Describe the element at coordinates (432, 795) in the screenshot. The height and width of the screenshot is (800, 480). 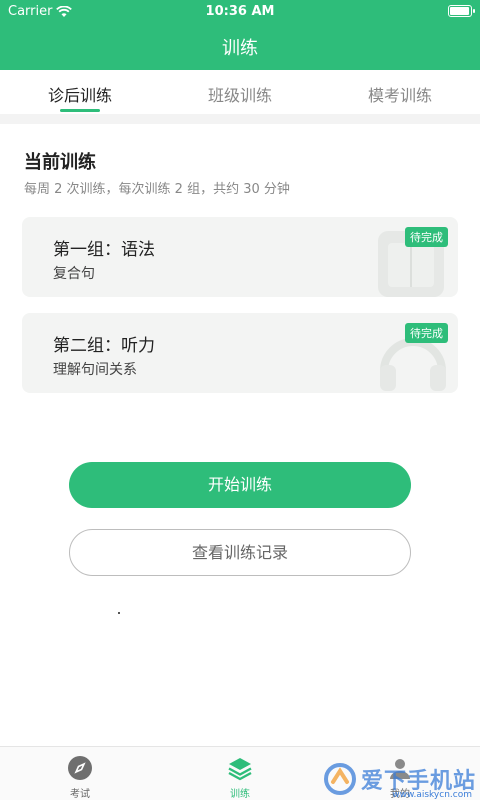
I see `watermark-url: www.aiskycn.com` at that location.